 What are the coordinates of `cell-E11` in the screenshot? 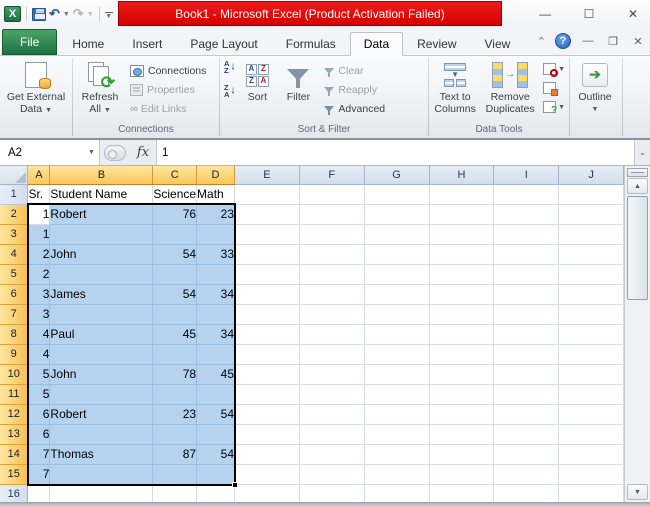 It's located at (267, 394).